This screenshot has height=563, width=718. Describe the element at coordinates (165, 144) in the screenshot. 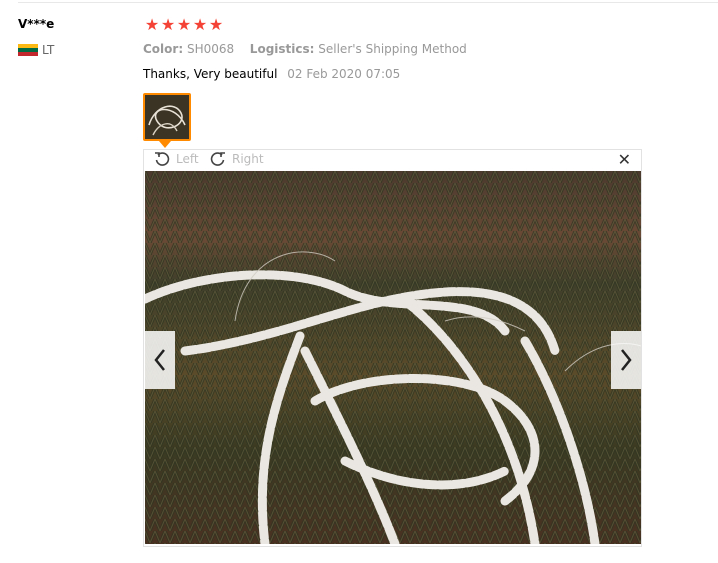

I see `thumbnail-selected-pointer` at that location.